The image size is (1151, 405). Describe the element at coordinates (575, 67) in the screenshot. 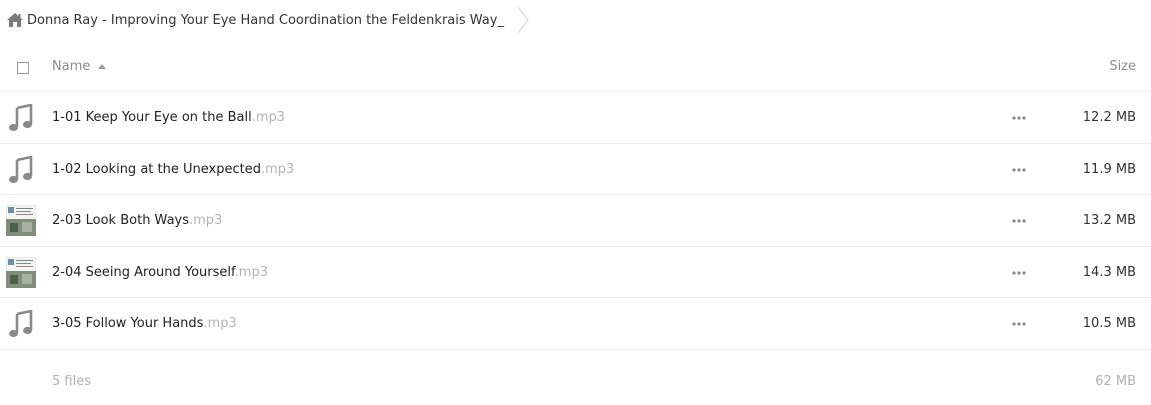

I see `file-list-header: Name Size` at that location.